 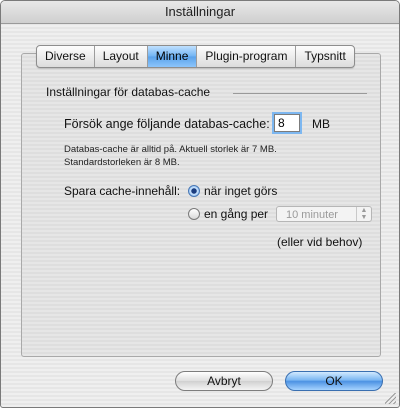 I want to click on radio-interval, so click(x=194, y=214).